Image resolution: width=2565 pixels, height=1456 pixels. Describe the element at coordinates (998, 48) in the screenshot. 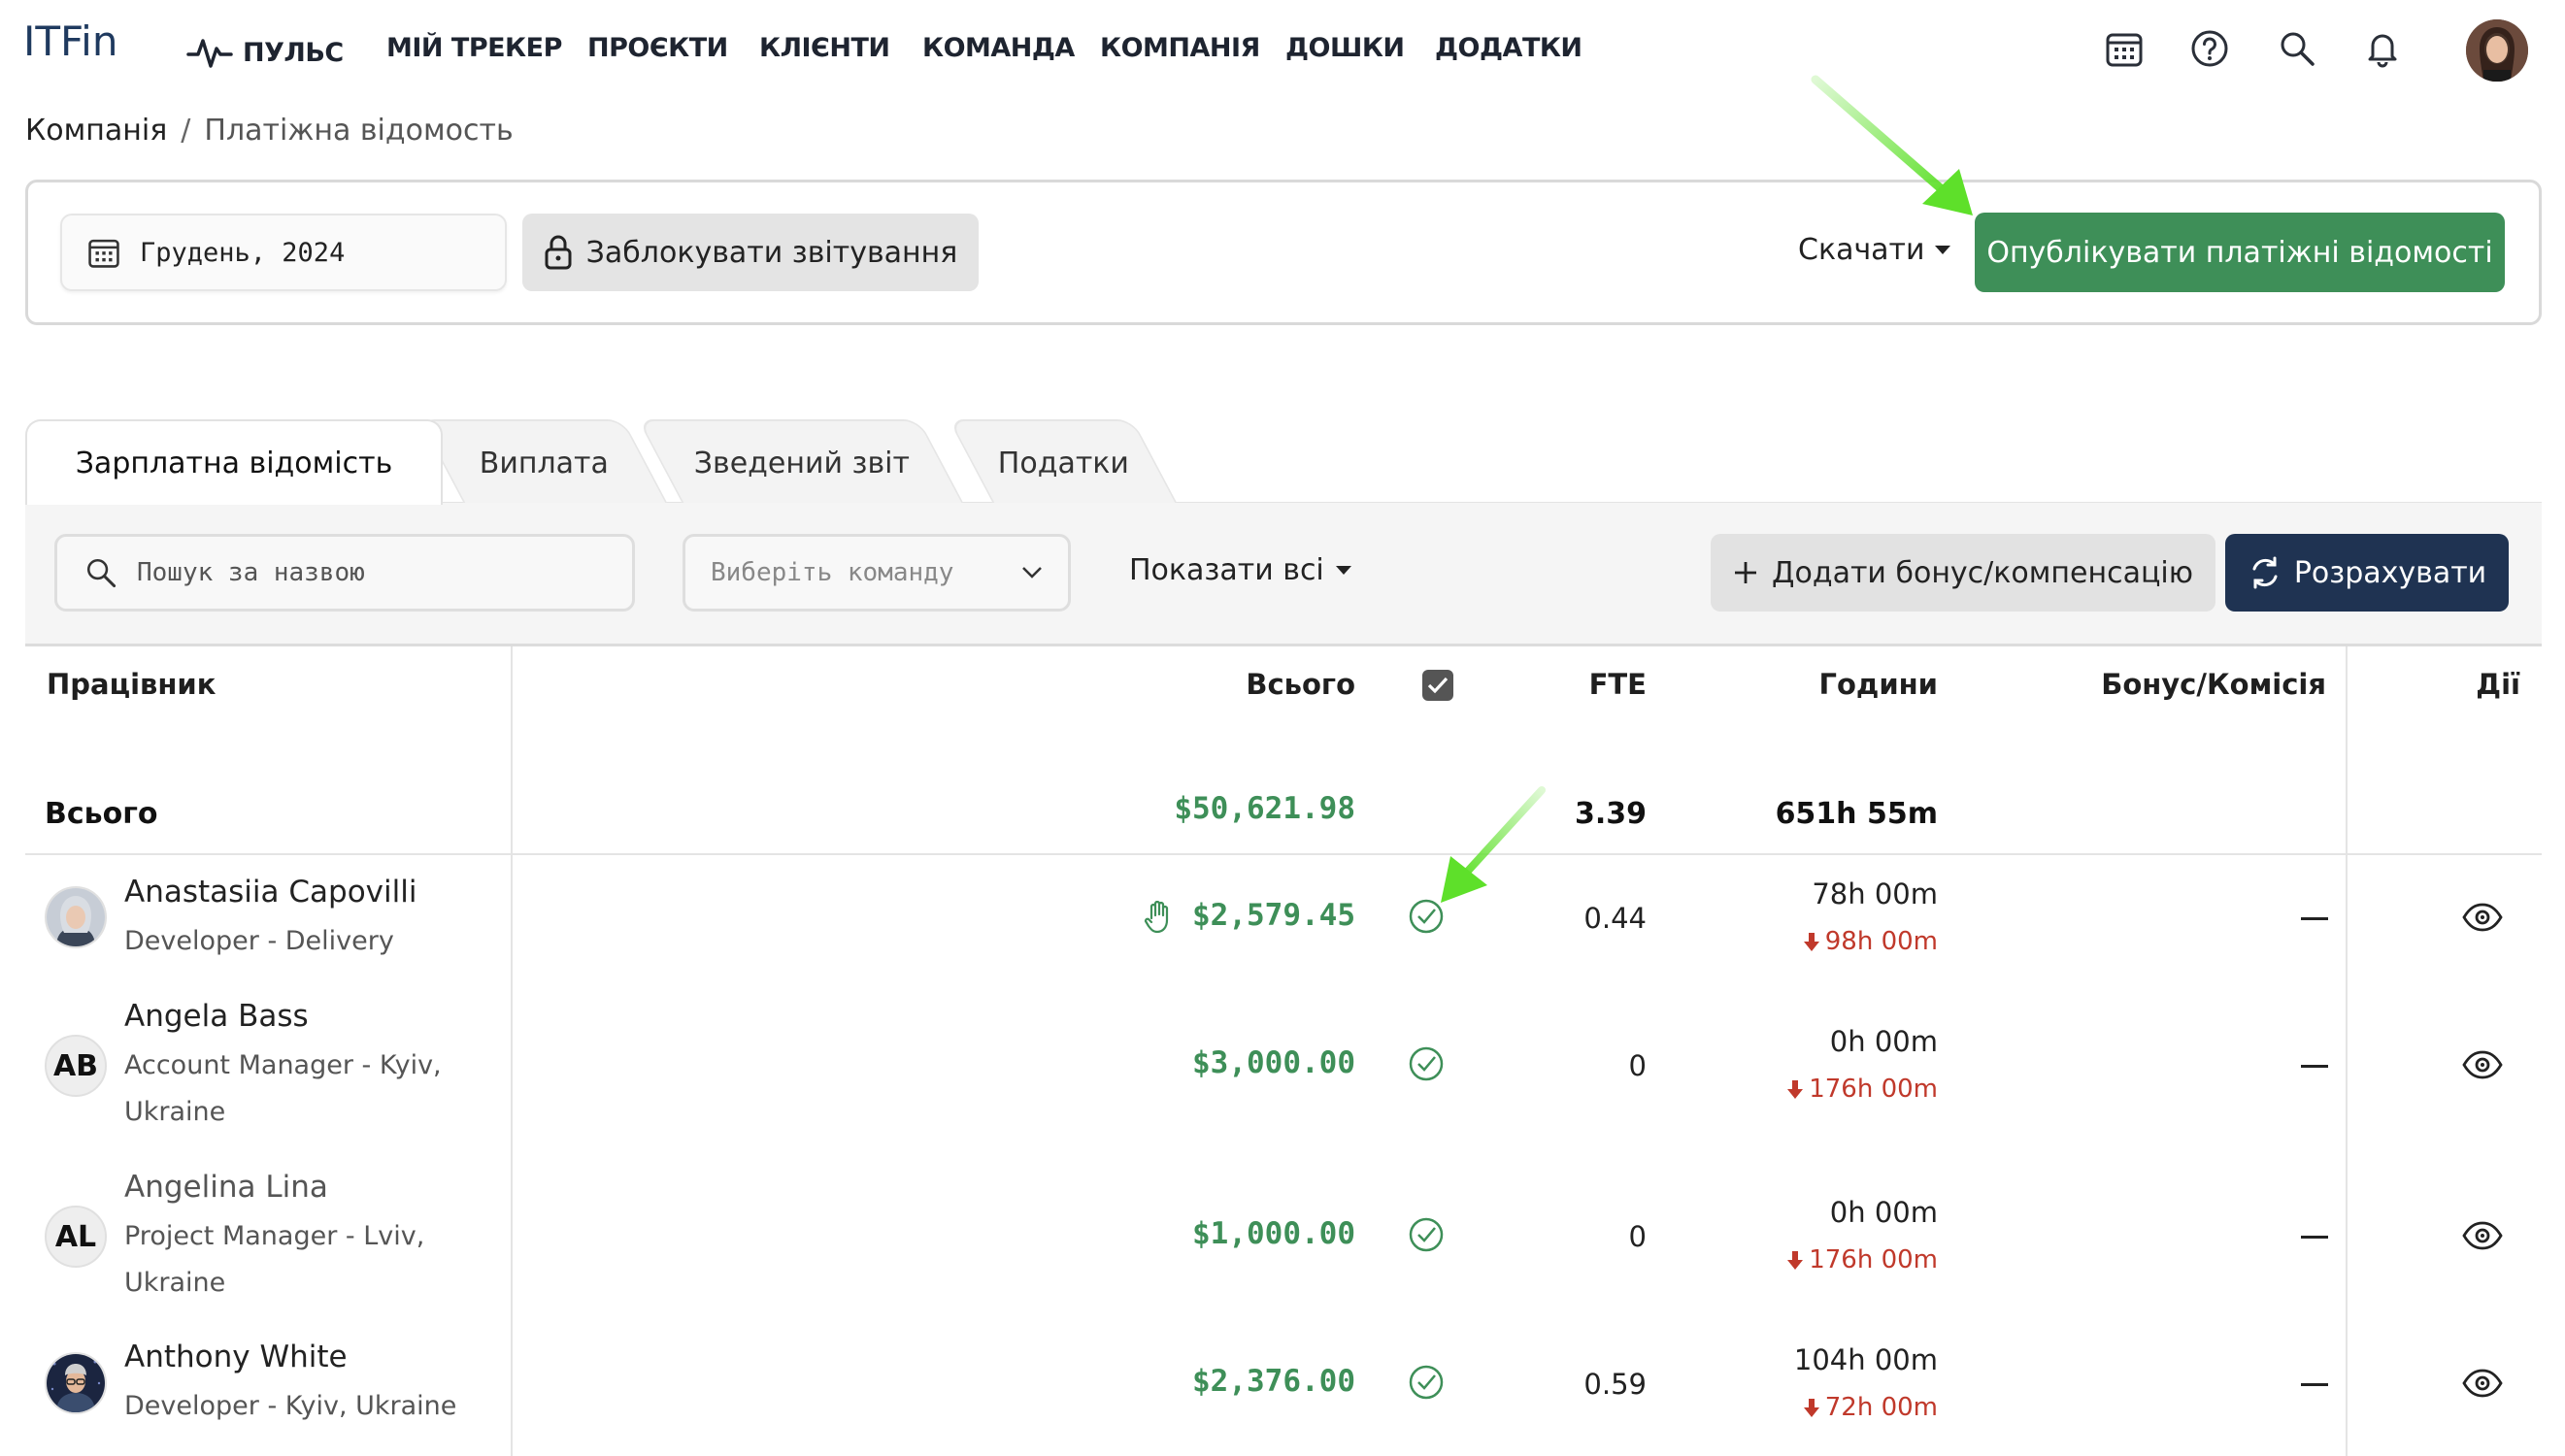

I see `nav-item-team: КОМАНДА` at that location.